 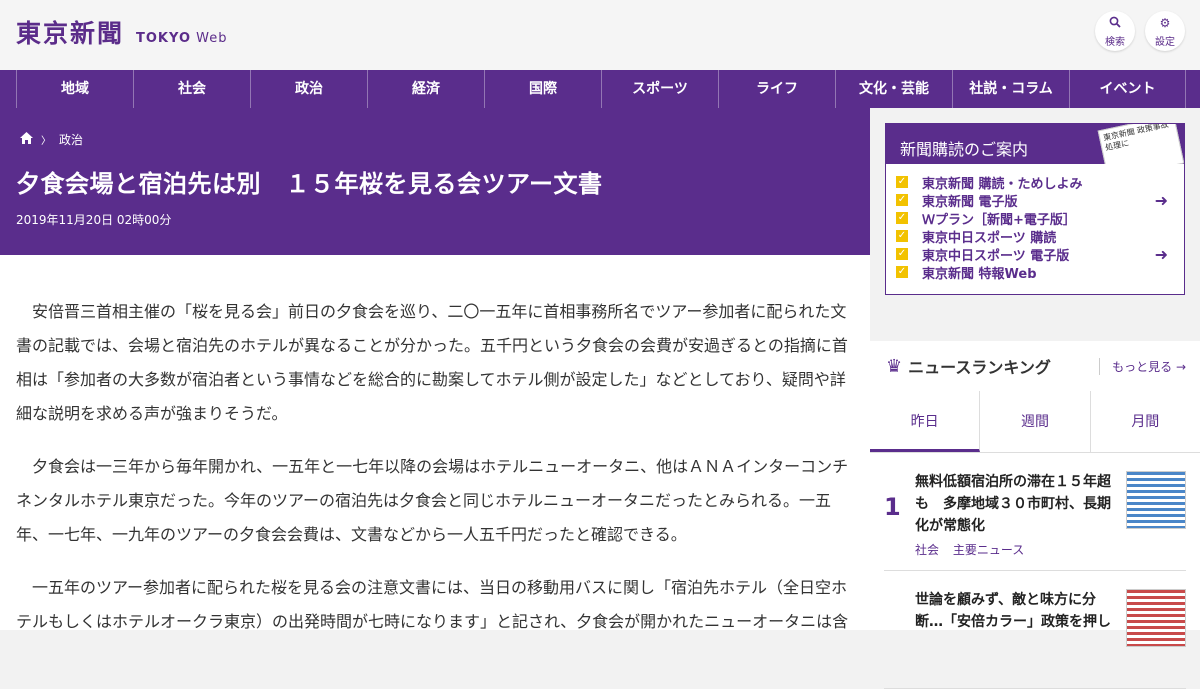 What do you see at coordinates (26, 139) in the screenshot?
I see `home-icon` at bounding box center [26, 139].